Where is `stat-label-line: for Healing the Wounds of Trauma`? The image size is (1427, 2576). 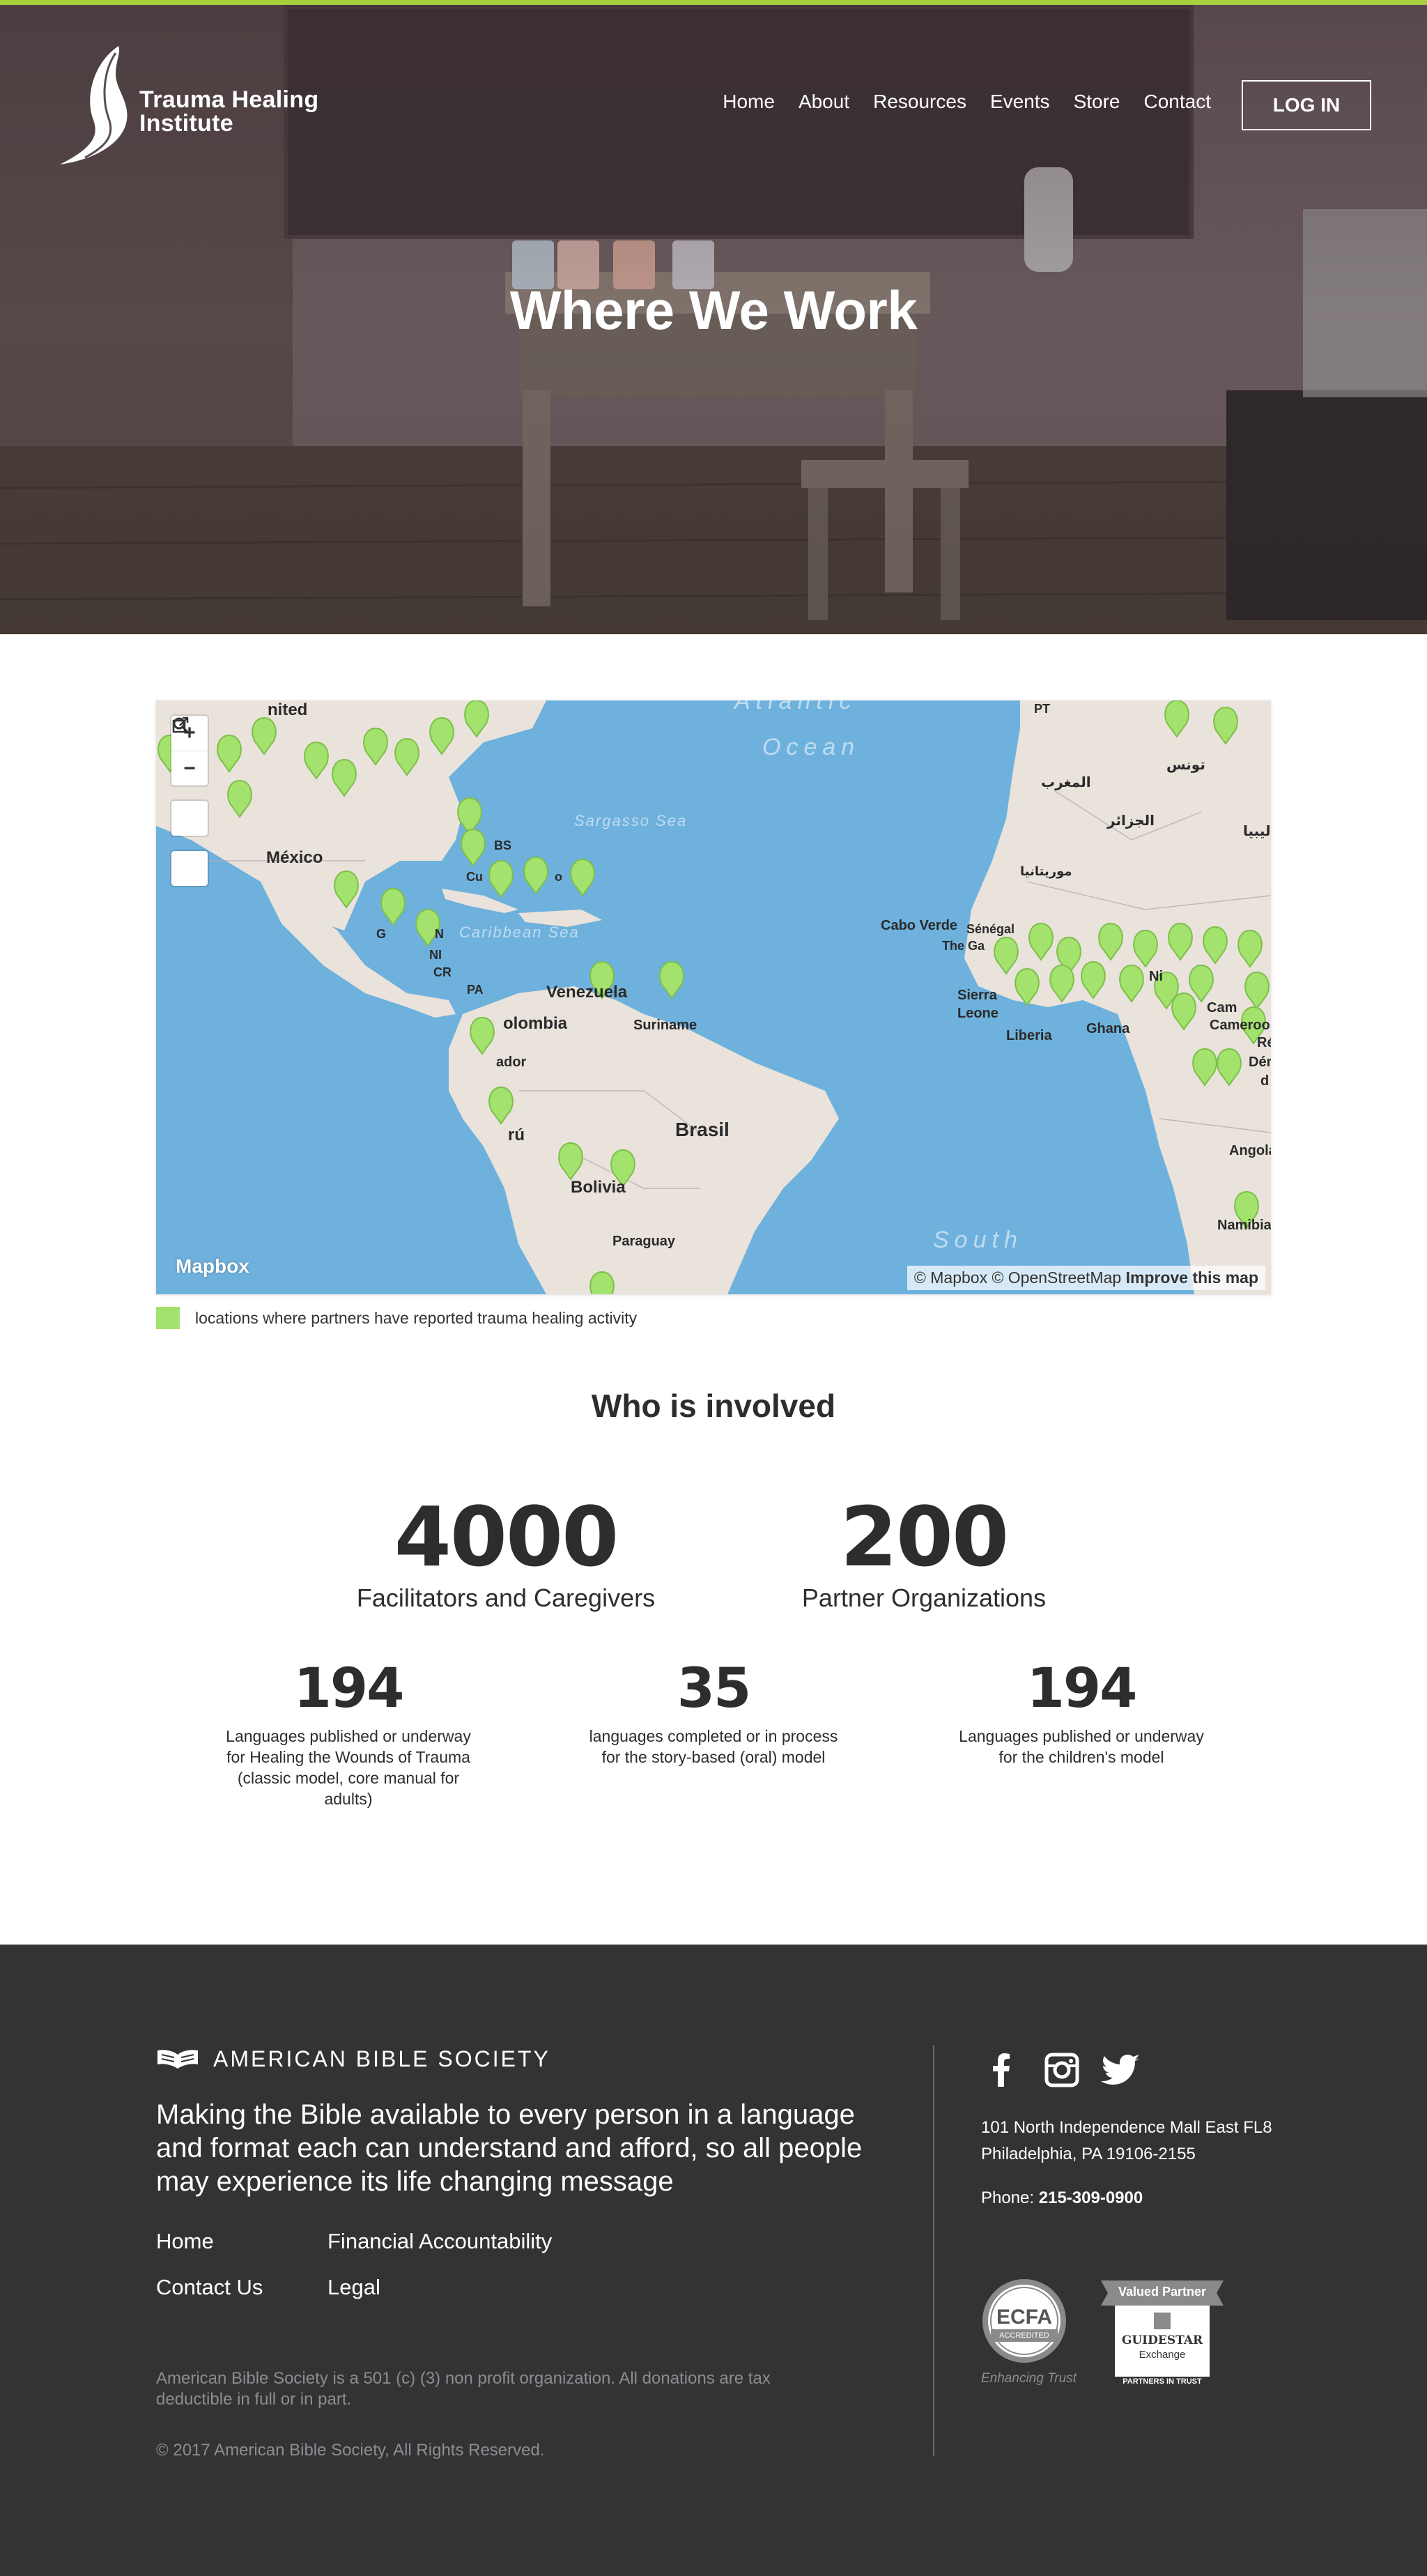 stat-label-line: for Healing the Wounds of Trauma is located at coordinates (348, 1757).